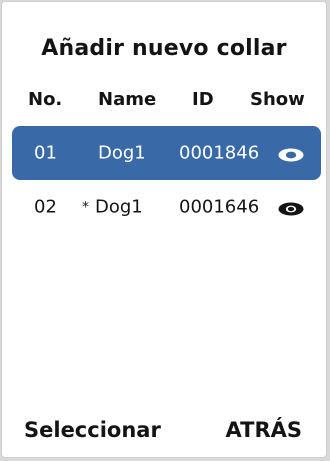 The height and width of the screenshot is (461, 330). Describe the element at coordinates (291, 208) in the screenshot. I see `eye-filled-icon` at that location.